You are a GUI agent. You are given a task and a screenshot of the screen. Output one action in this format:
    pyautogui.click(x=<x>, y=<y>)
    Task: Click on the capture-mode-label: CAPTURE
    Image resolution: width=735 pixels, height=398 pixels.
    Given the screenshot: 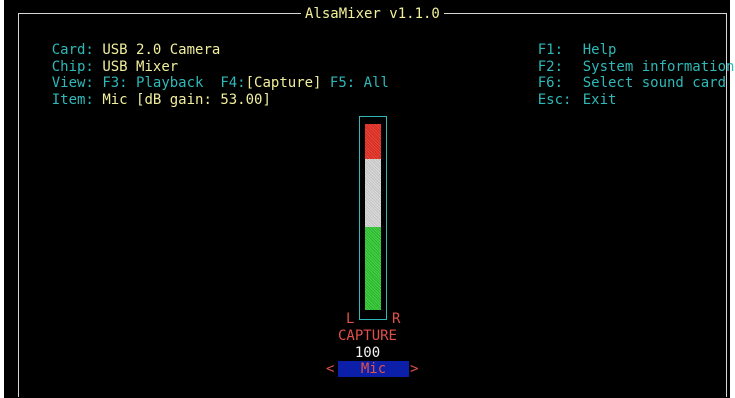 What is the action you would take?
    pyautogui.click(x=367, y=336)
    